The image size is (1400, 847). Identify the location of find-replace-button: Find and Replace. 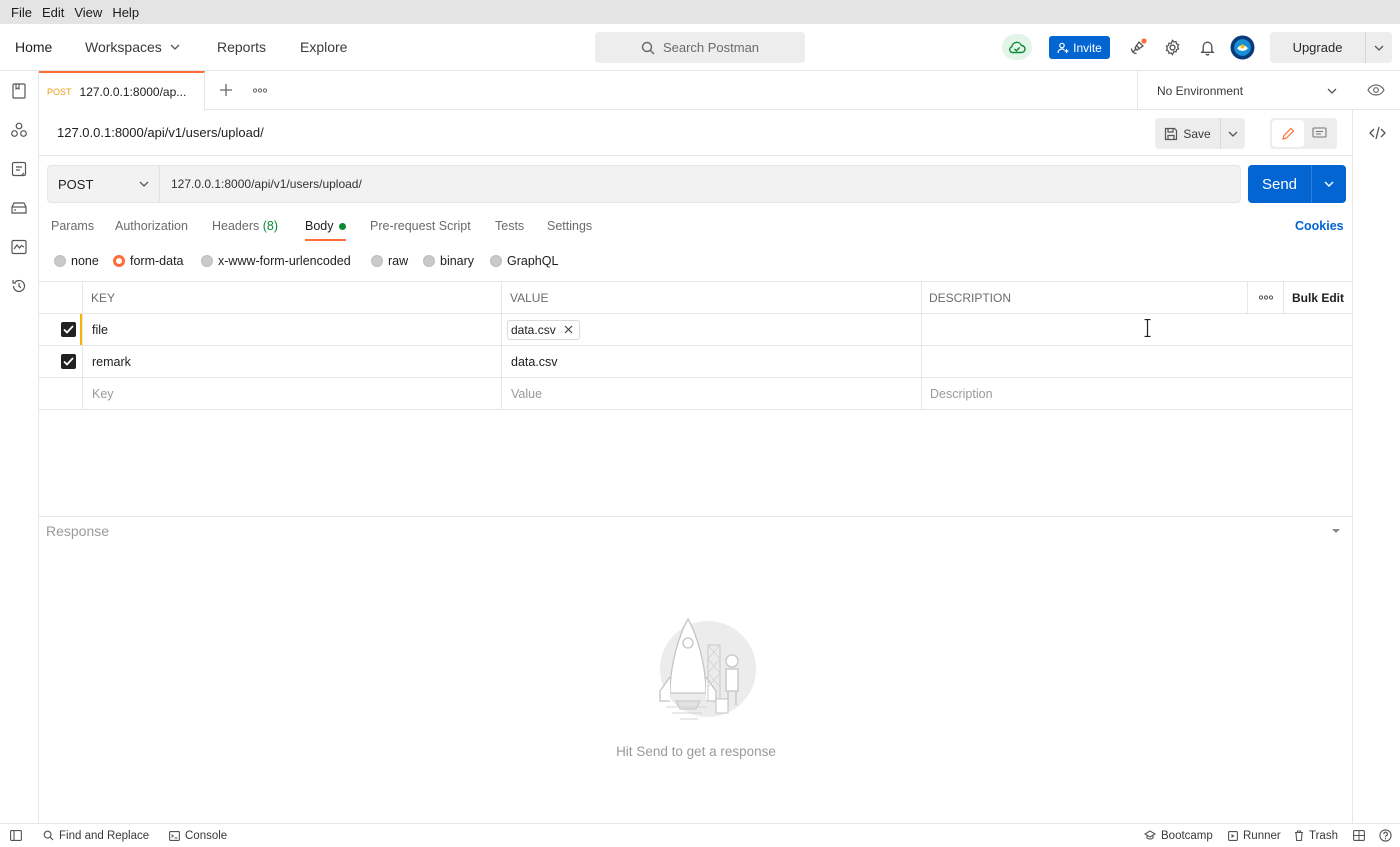
(96, 835).